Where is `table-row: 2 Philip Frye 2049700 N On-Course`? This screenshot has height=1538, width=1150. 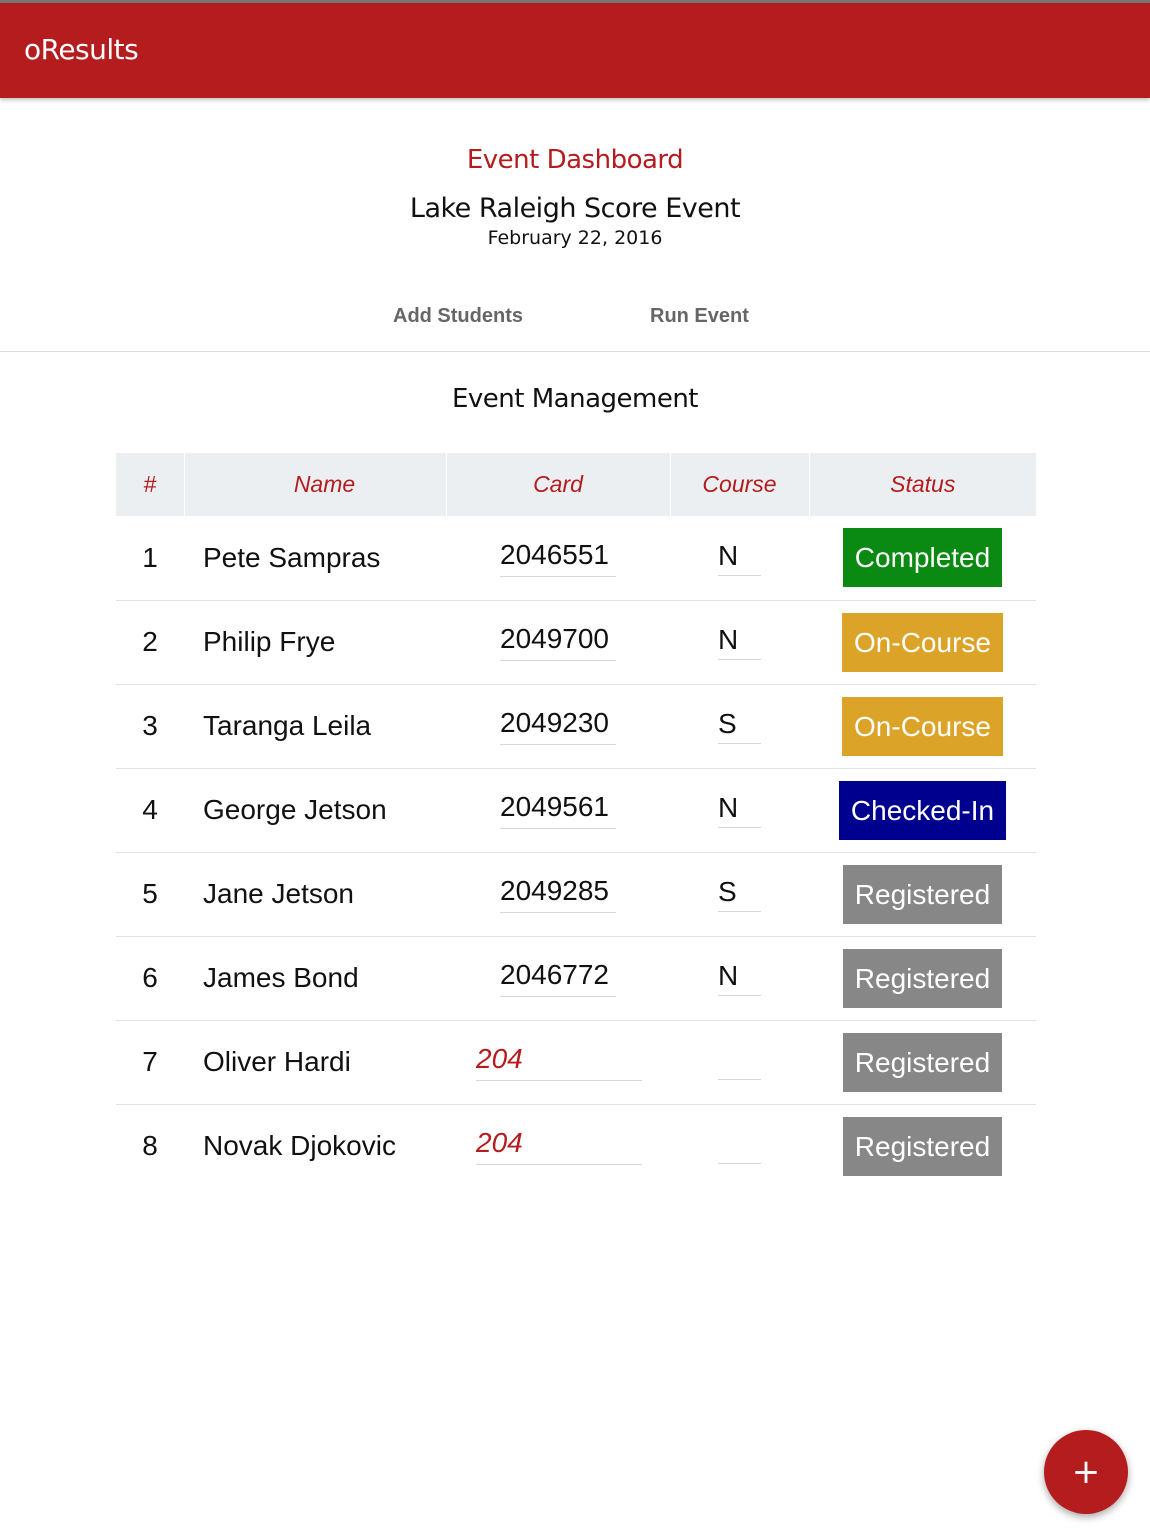 table-row: 2 Philip Frye 2049700 N On-Course is located at coordinates (576, 642).